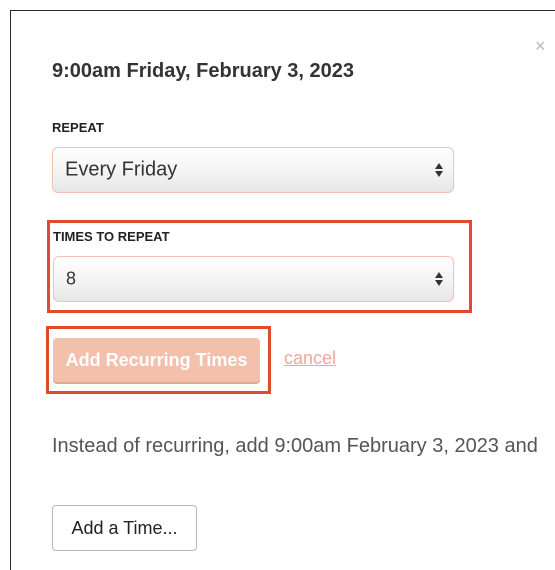 The width and height of the screenshot is (555, 570). Describe the element at coordinates (253, 170) in the screenshot. I see `repeat-select: Every Friday` at that location.